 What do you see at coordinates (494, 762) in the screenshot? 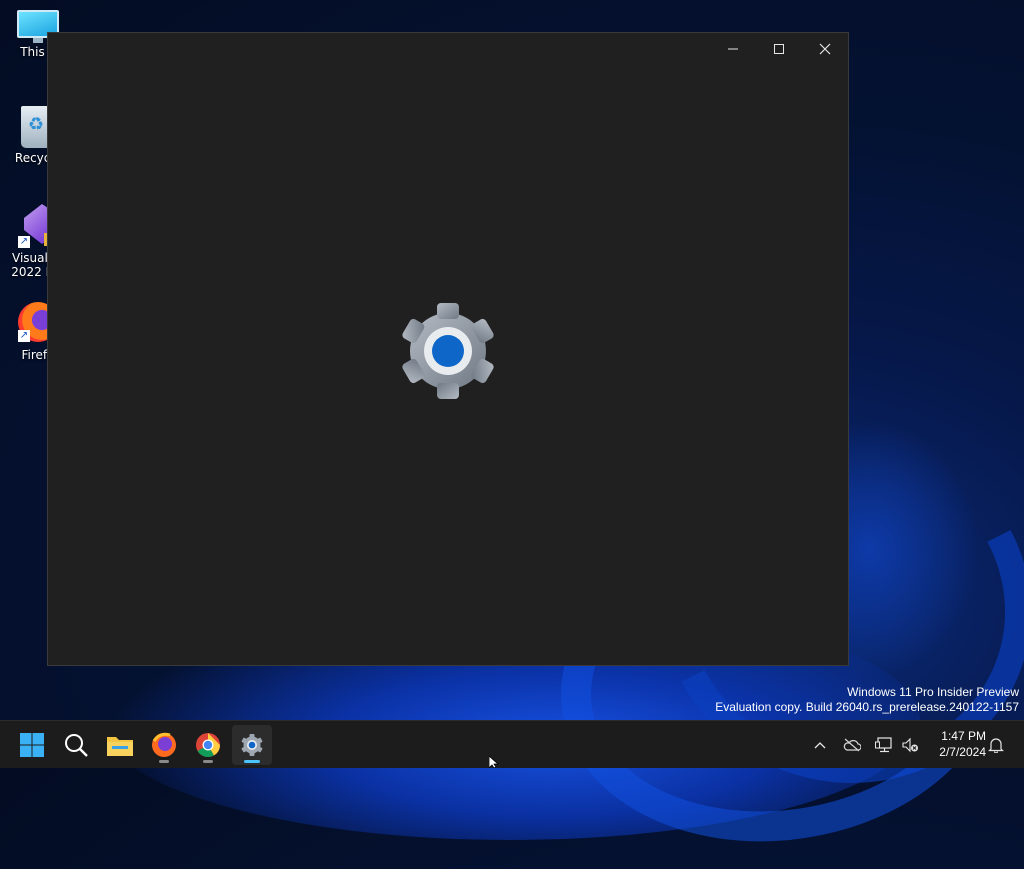
I see `mouse-cursor-icon` at bounding box center [494, 762].